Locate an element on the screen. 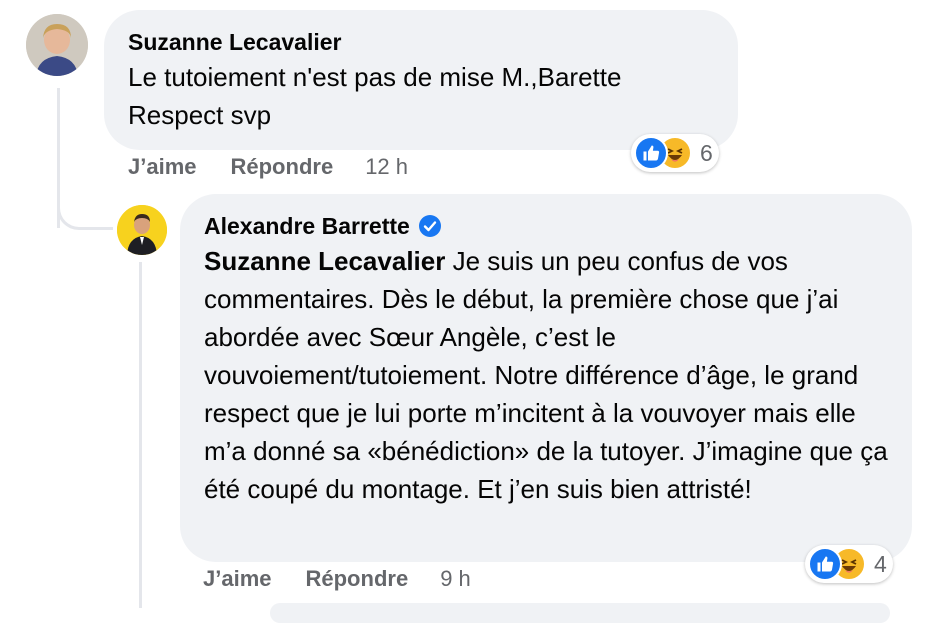  reply-thread-line is located at coordinates (140, 435).